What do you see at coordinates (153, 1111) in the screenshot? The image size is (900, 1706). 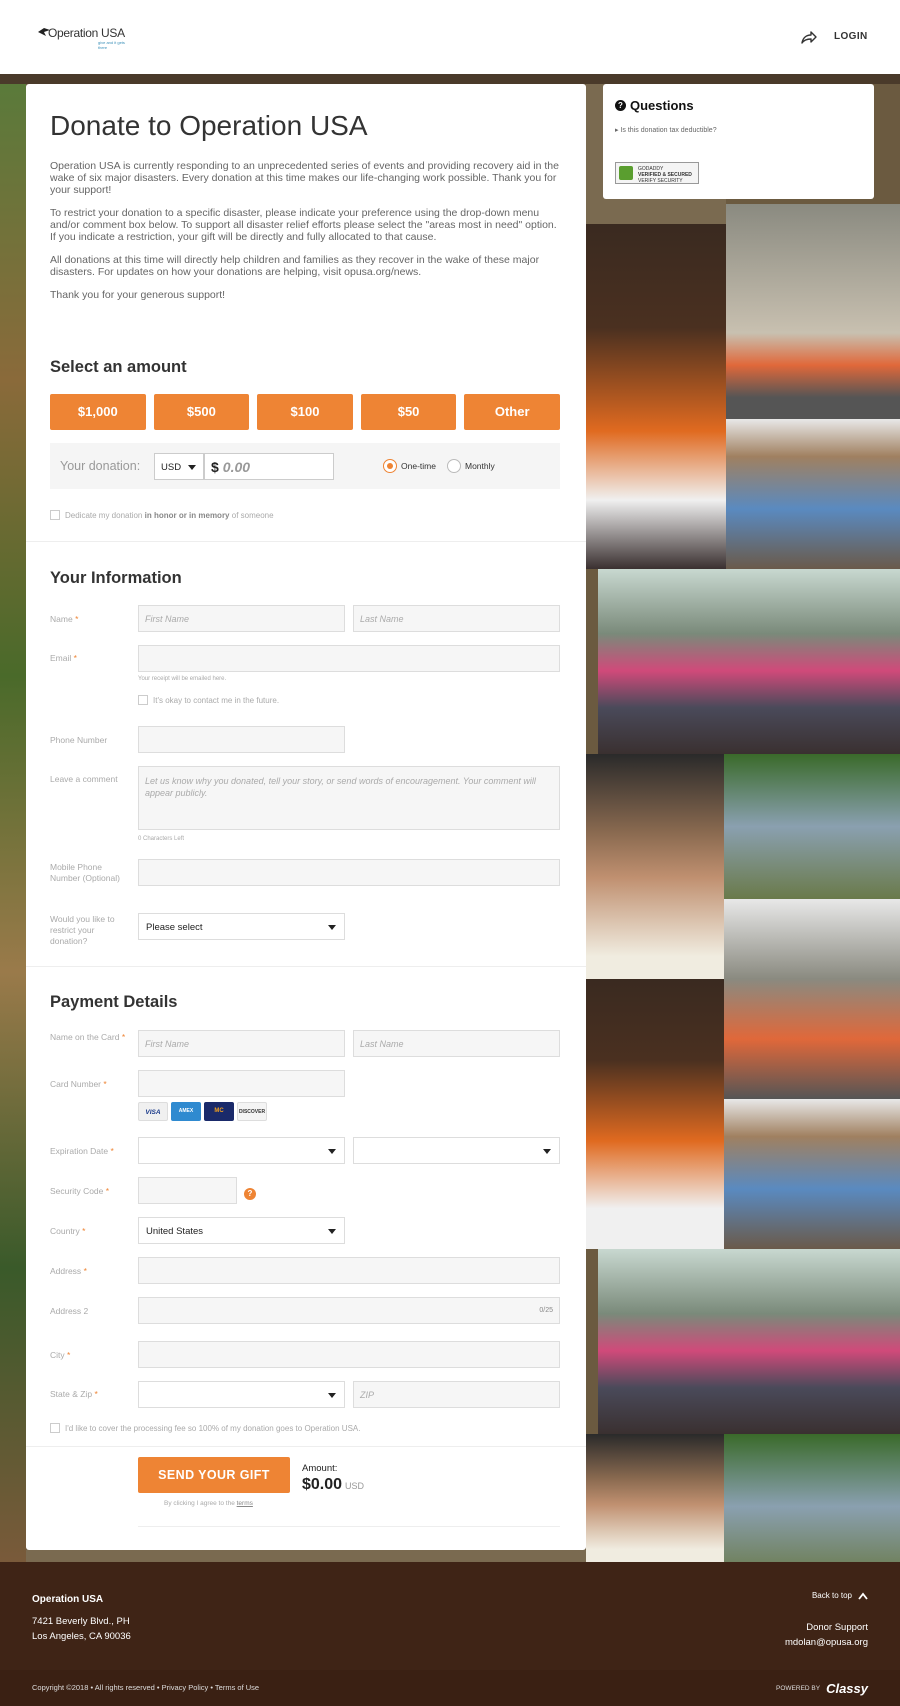 I see `visa-icon: VISA` at bounding box center [153, 1111].